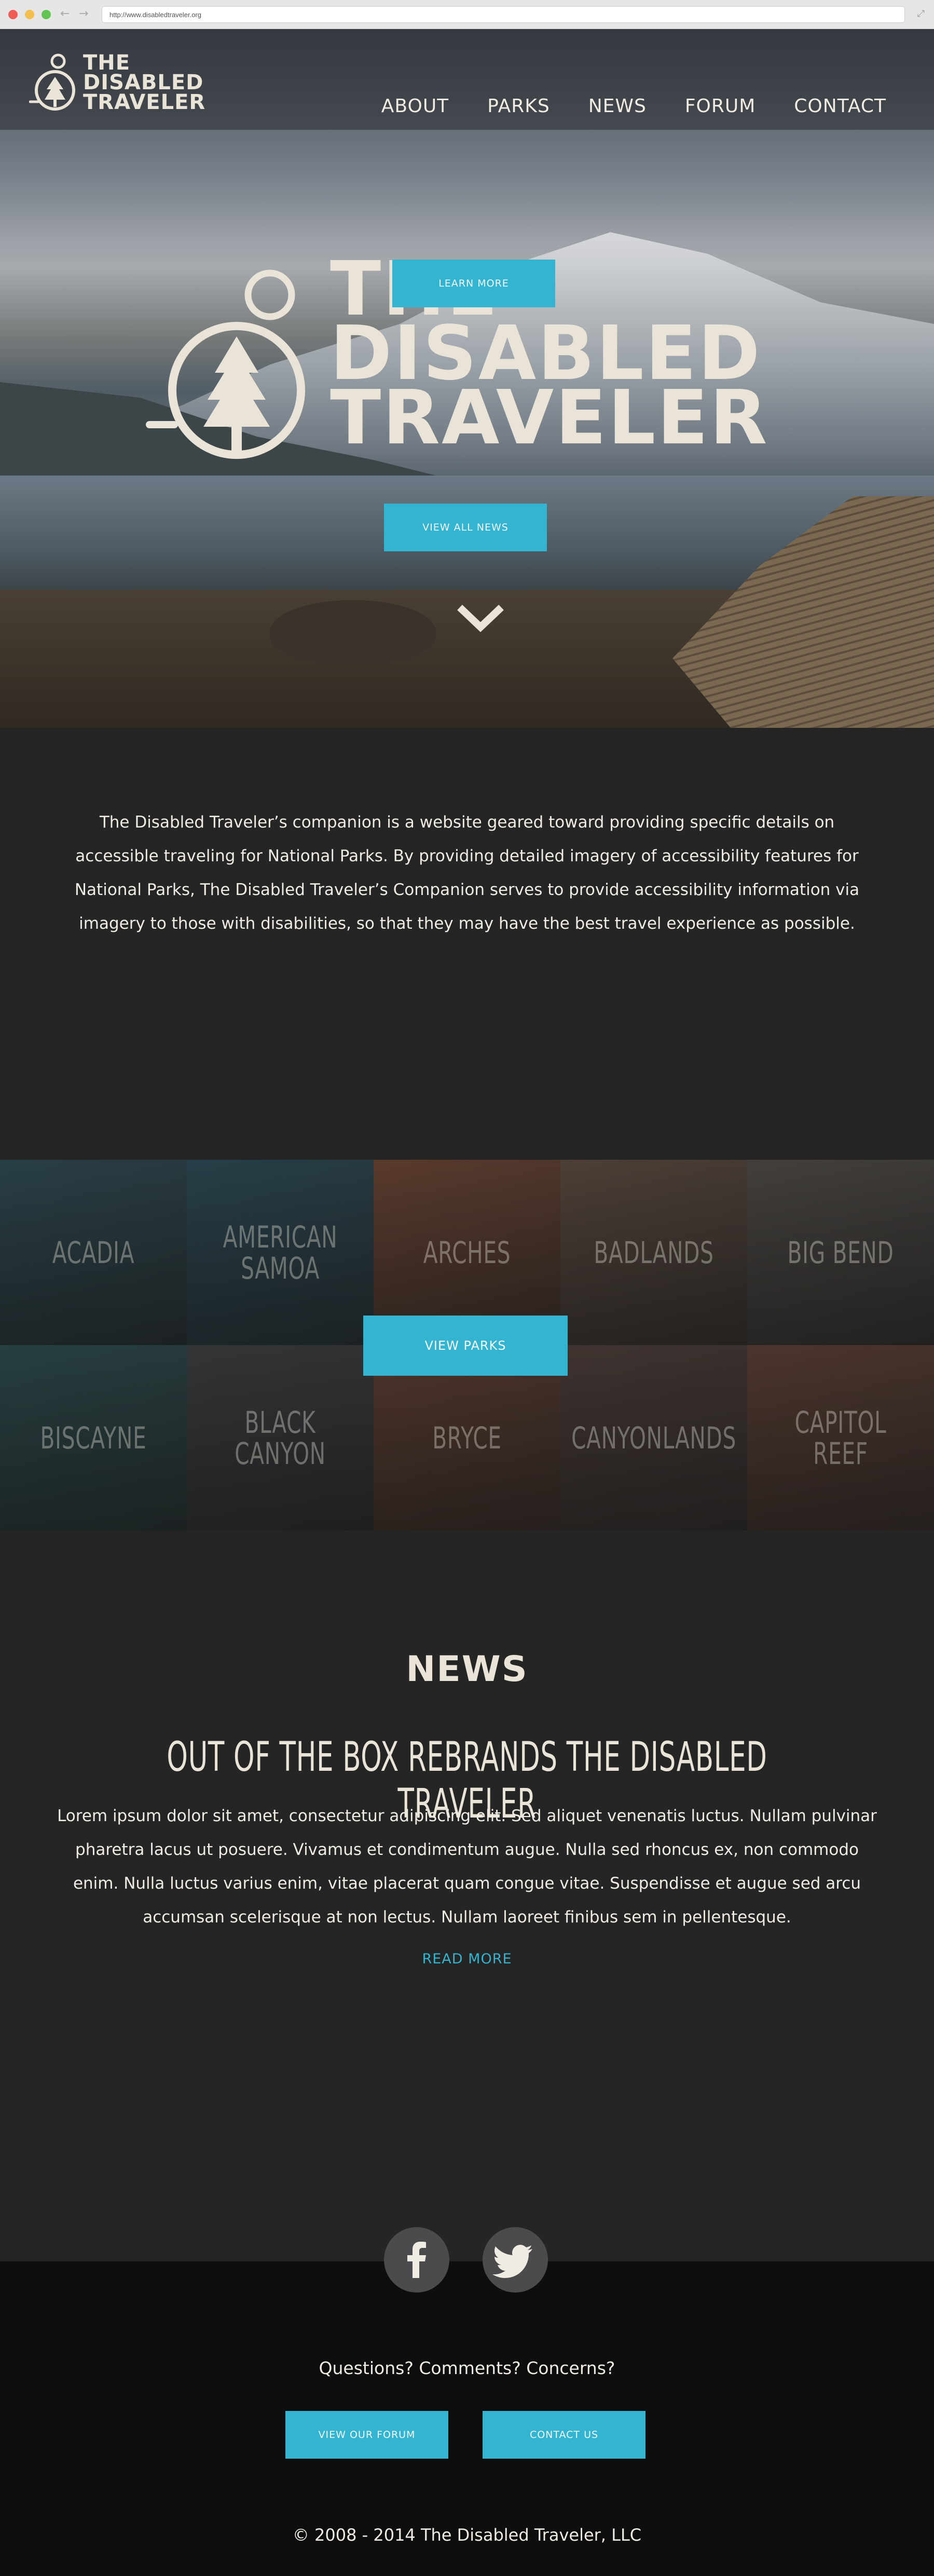 The width and height of the screenshot is (934, 2576). I want to click on park-name: BIG BEND, so click(840, 1252).